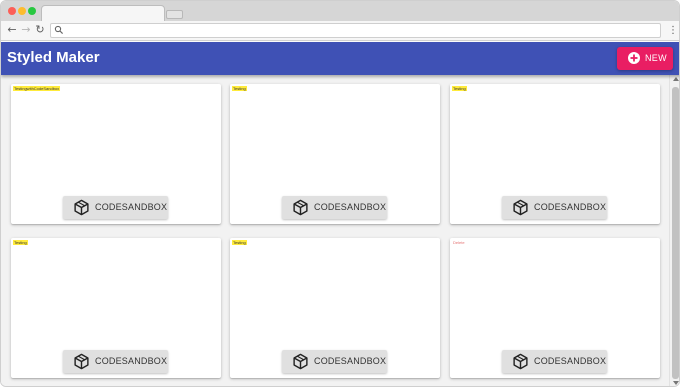 The image size is (680, 387). What do you see at coordinates (12, 30) in the screenshot?
I see `back-arrow-icon: ←` at bounding box center [12, 30].